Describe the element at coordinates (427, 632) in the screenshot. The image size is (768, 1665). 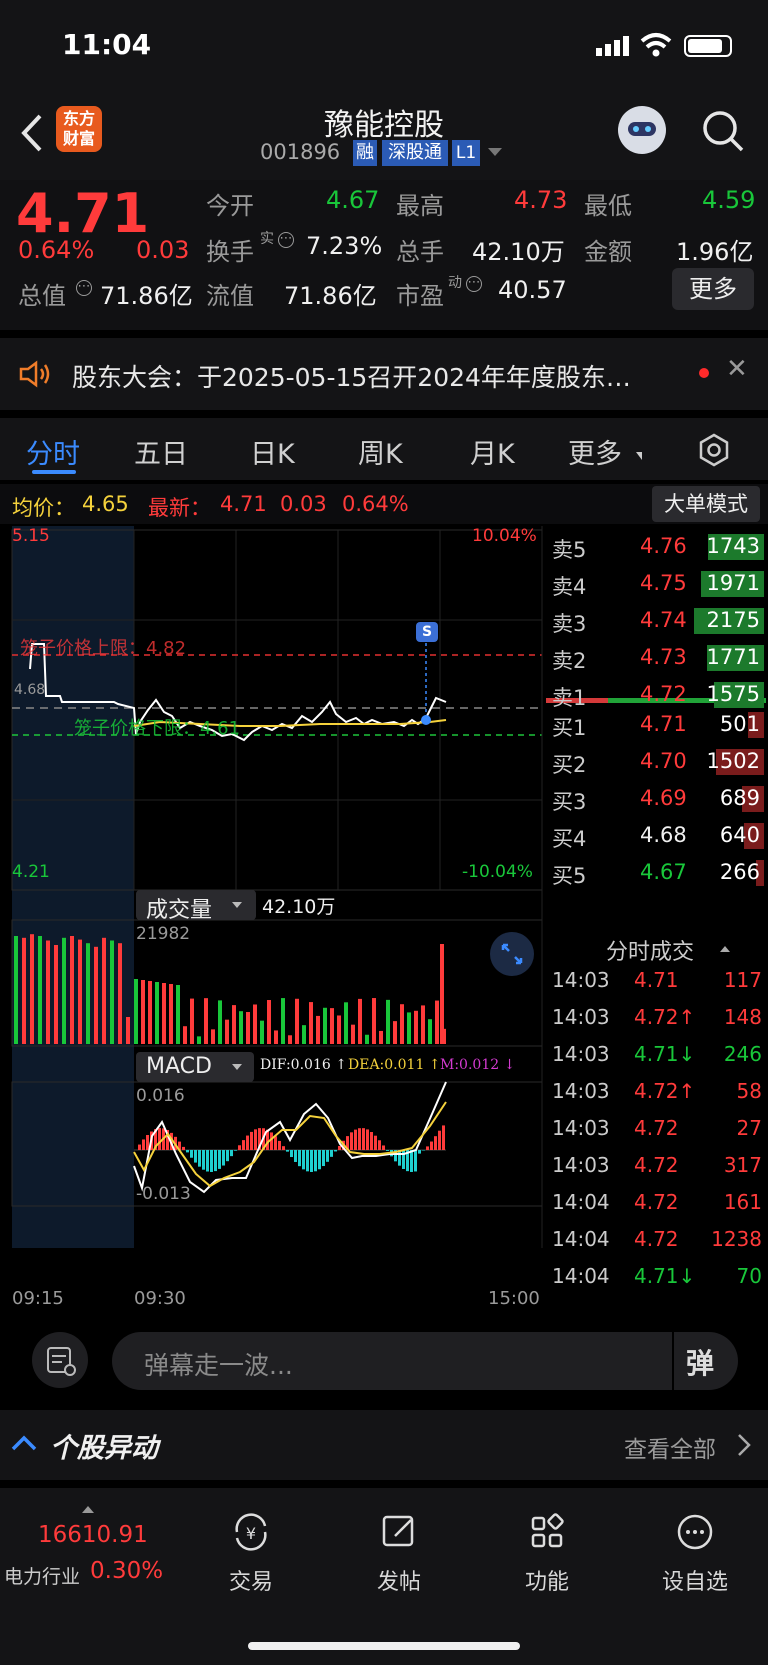
I see `signal-badge: S` at that location.